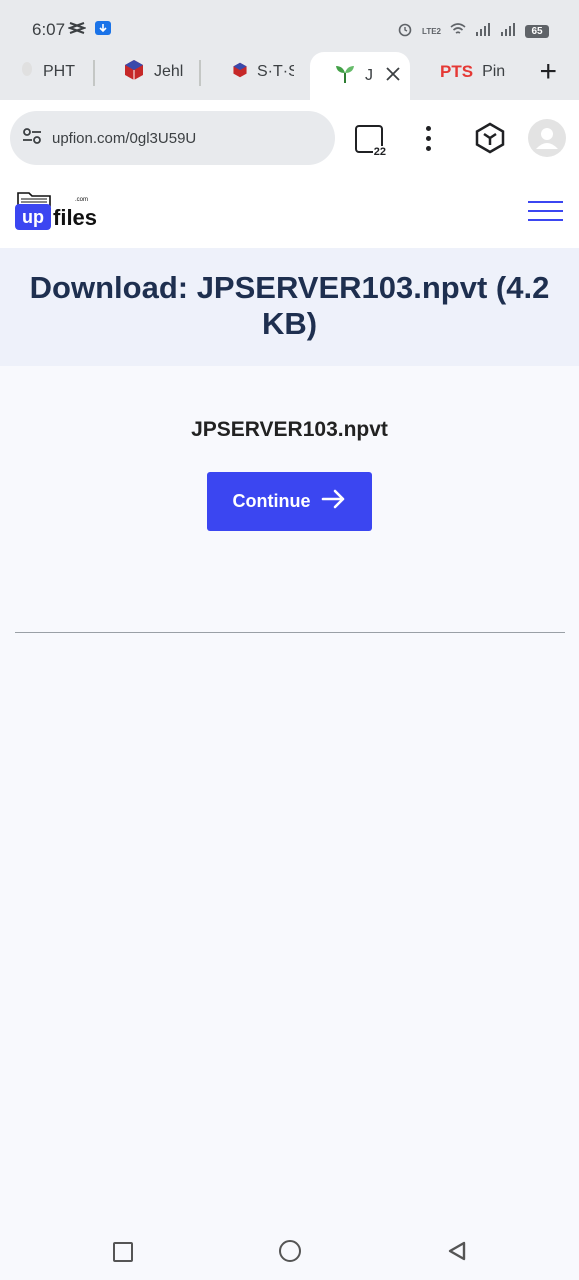 Image resolution: width=579 pixels, height=1280 pixels. I want to click on continue-button: Continue, so click(289, 501).